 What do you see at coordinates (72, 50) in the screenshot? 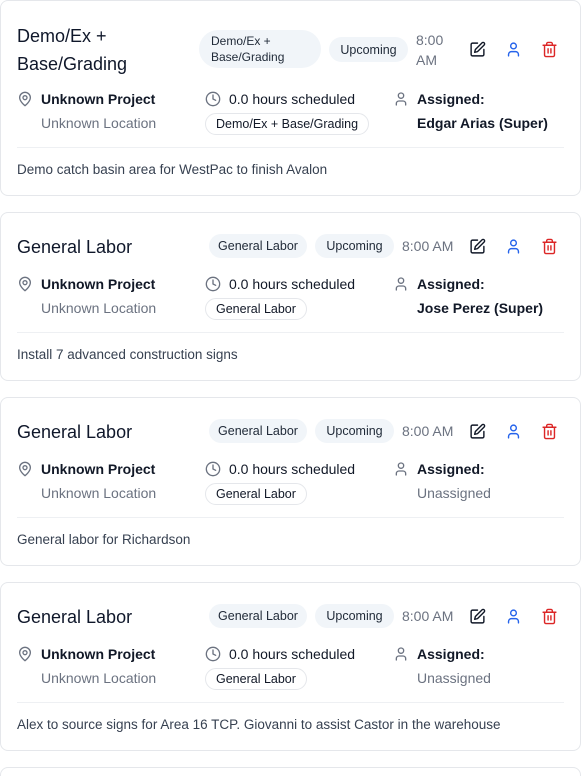
I see `task-title: Demo/Ex + Base/Grading` at bounding box center [72, 50].